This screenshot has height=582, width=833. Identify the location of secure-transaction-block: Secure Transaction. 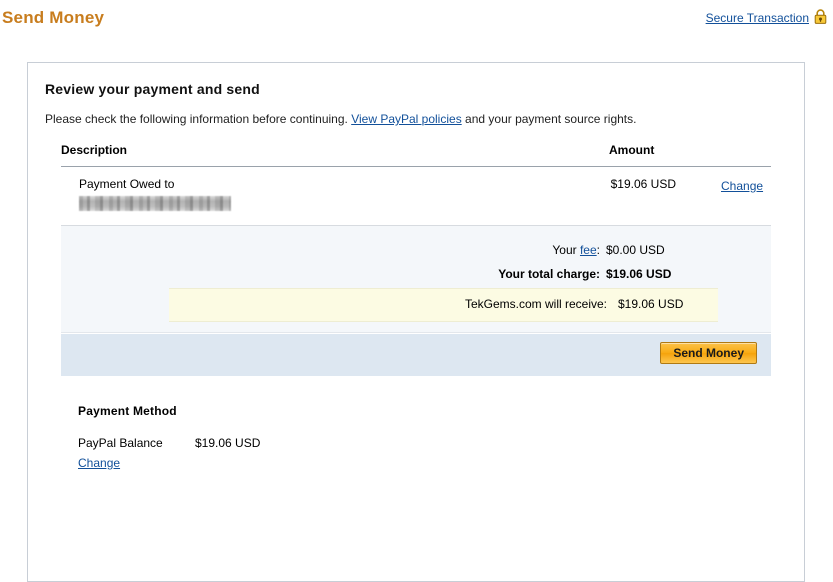
(766, 17).